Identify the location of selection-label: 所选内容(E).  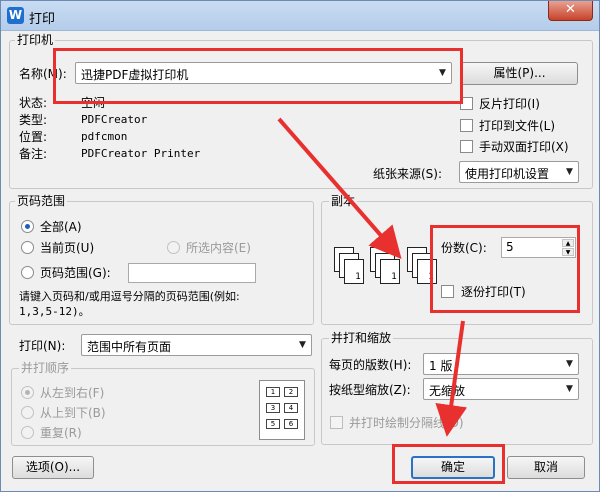
(218, 248).